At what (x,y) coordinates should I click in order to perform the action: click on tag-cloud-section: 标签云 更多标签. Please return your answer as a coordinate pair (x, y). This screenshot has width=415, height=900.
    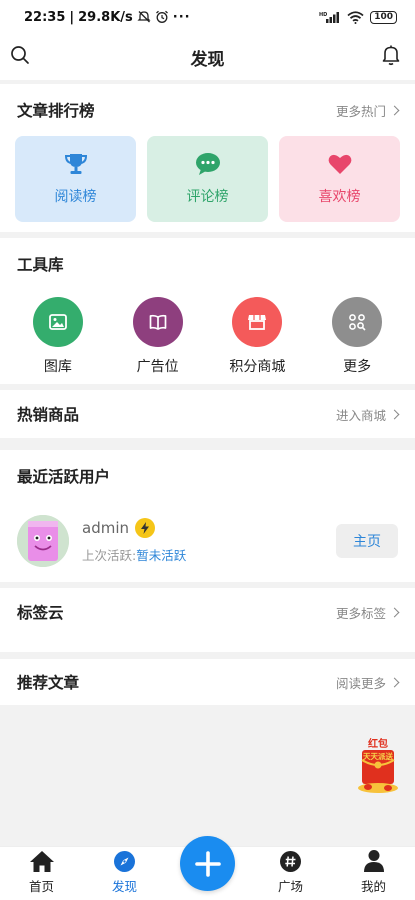
    Looking at the image, I should click on (207, 620).